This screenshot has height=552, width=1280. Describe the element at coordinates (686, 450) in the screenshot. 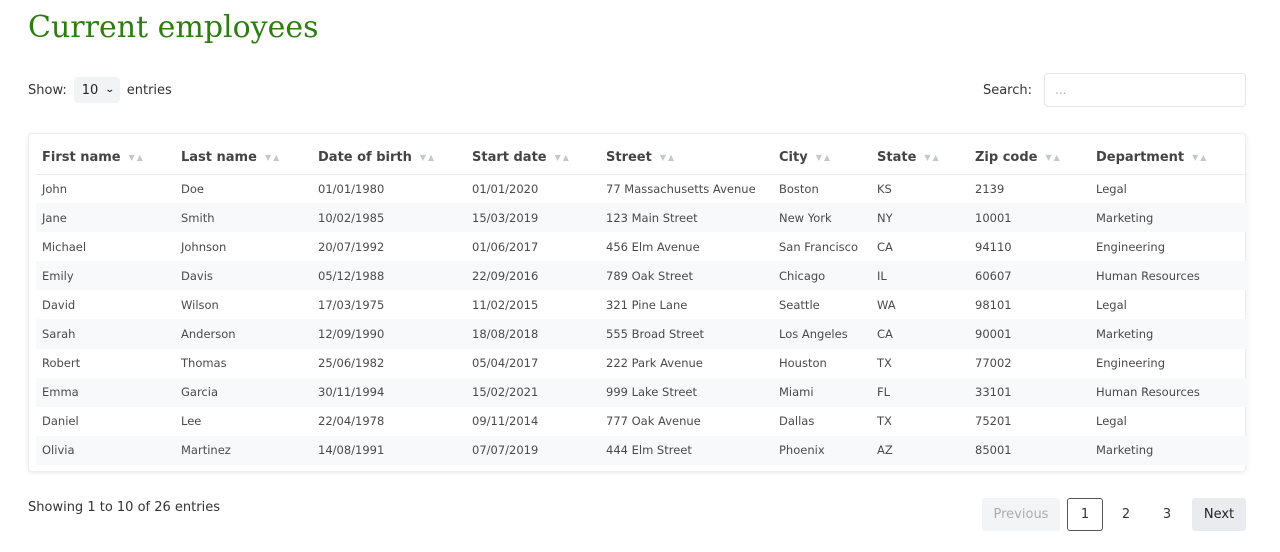

I see `table-cell: 444 Elm Street` at that location.